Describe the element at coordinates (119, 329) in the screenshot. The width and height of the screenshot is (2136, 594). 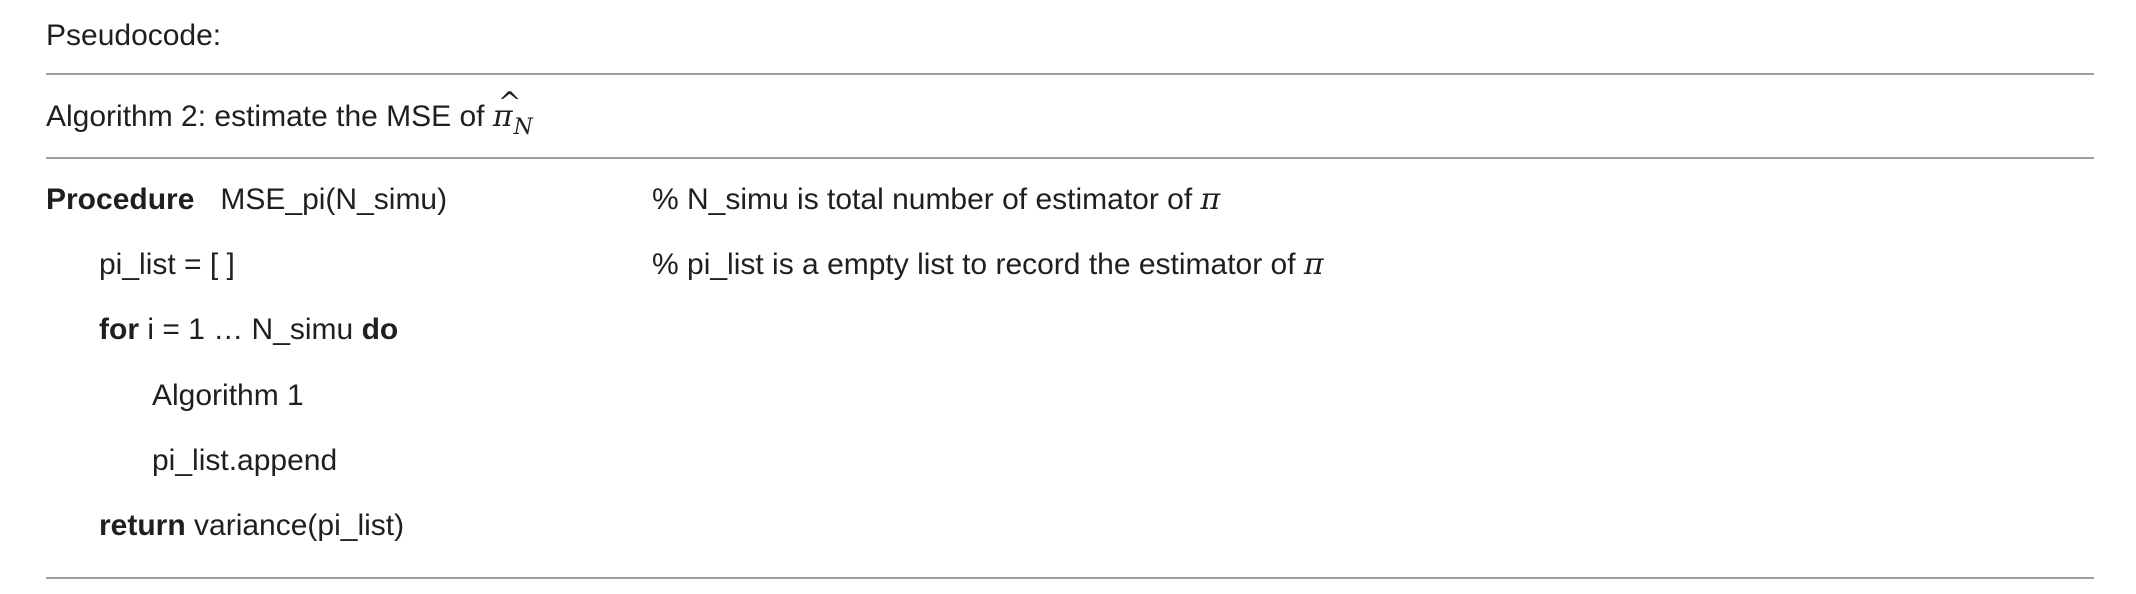
I see `for-keyword: for` at that location.